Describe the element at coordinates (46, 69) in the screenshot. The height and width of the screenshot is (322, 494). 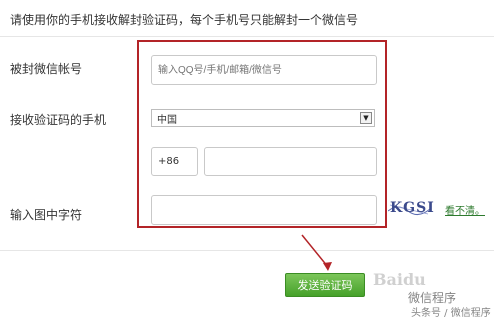
I see `account-label: 被封微信帐号` at that location.